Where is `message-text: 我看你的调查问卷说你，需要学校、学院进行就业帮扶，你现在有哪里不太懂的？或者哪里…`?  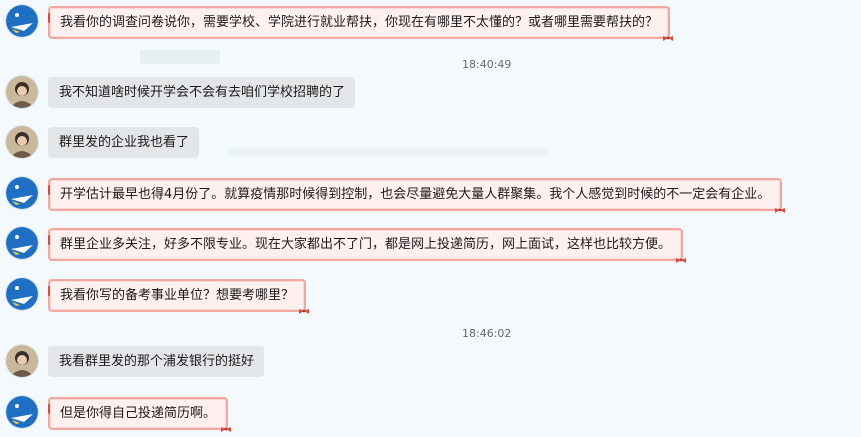 message-text: 我看你的调查问卷说你，需要学校、学院进行就业帮扶，你现在有哪里不太懂的？或者哪里… is located at coordinates (359, 22).